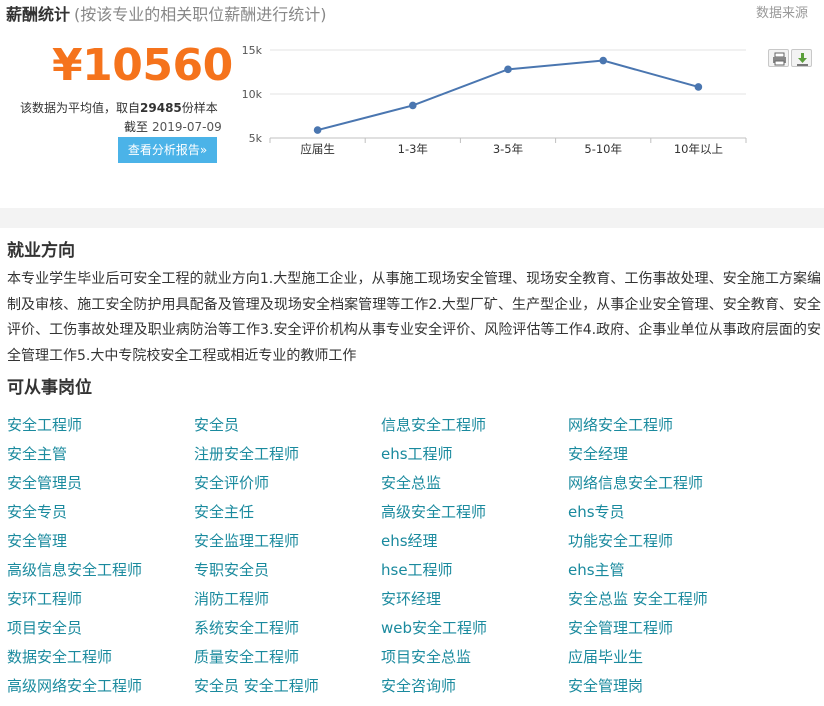 This screenshot has width=824, height=706. Describe the element at coordinates (287, 570) in the screenshot. I see `position-link: 专职安全员` at that location.